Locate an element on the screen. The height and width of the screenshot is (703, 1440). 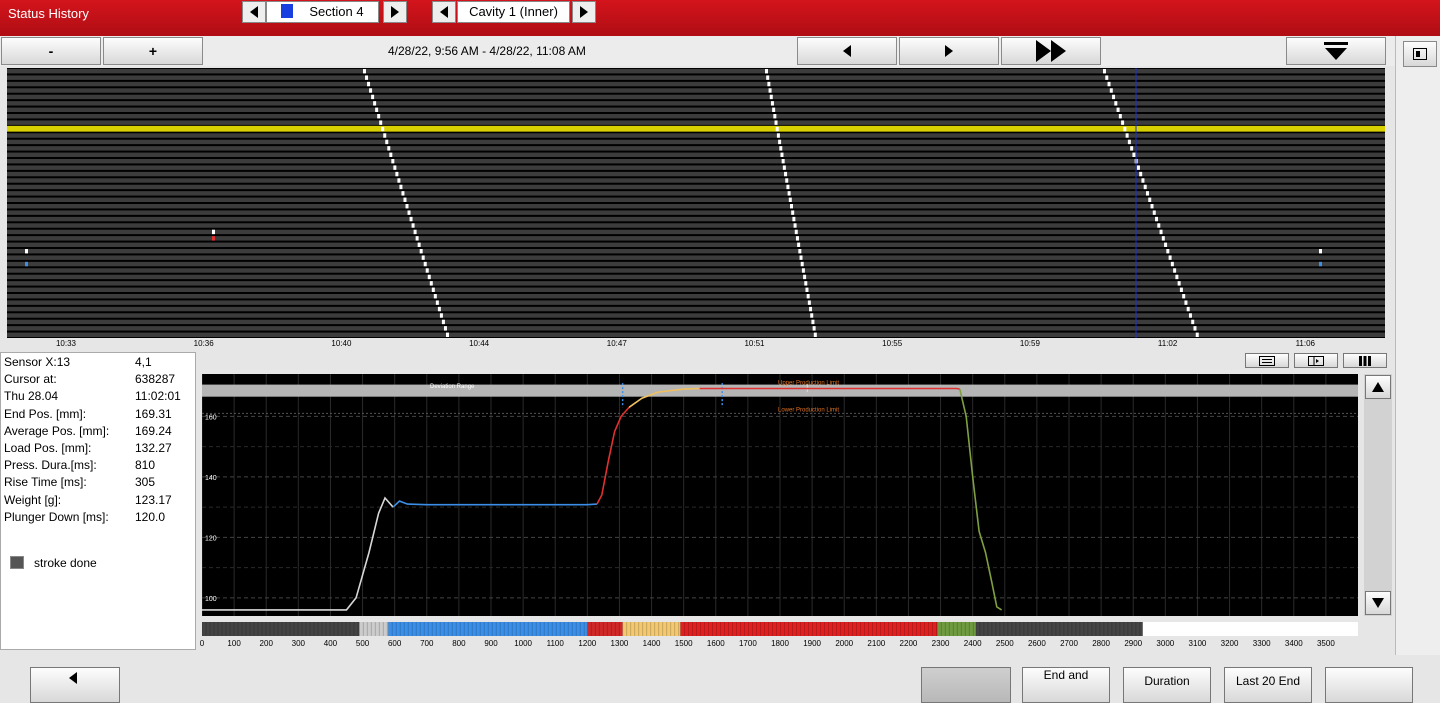
x-tick-label: 1800 is located at coordinates (780, 643).